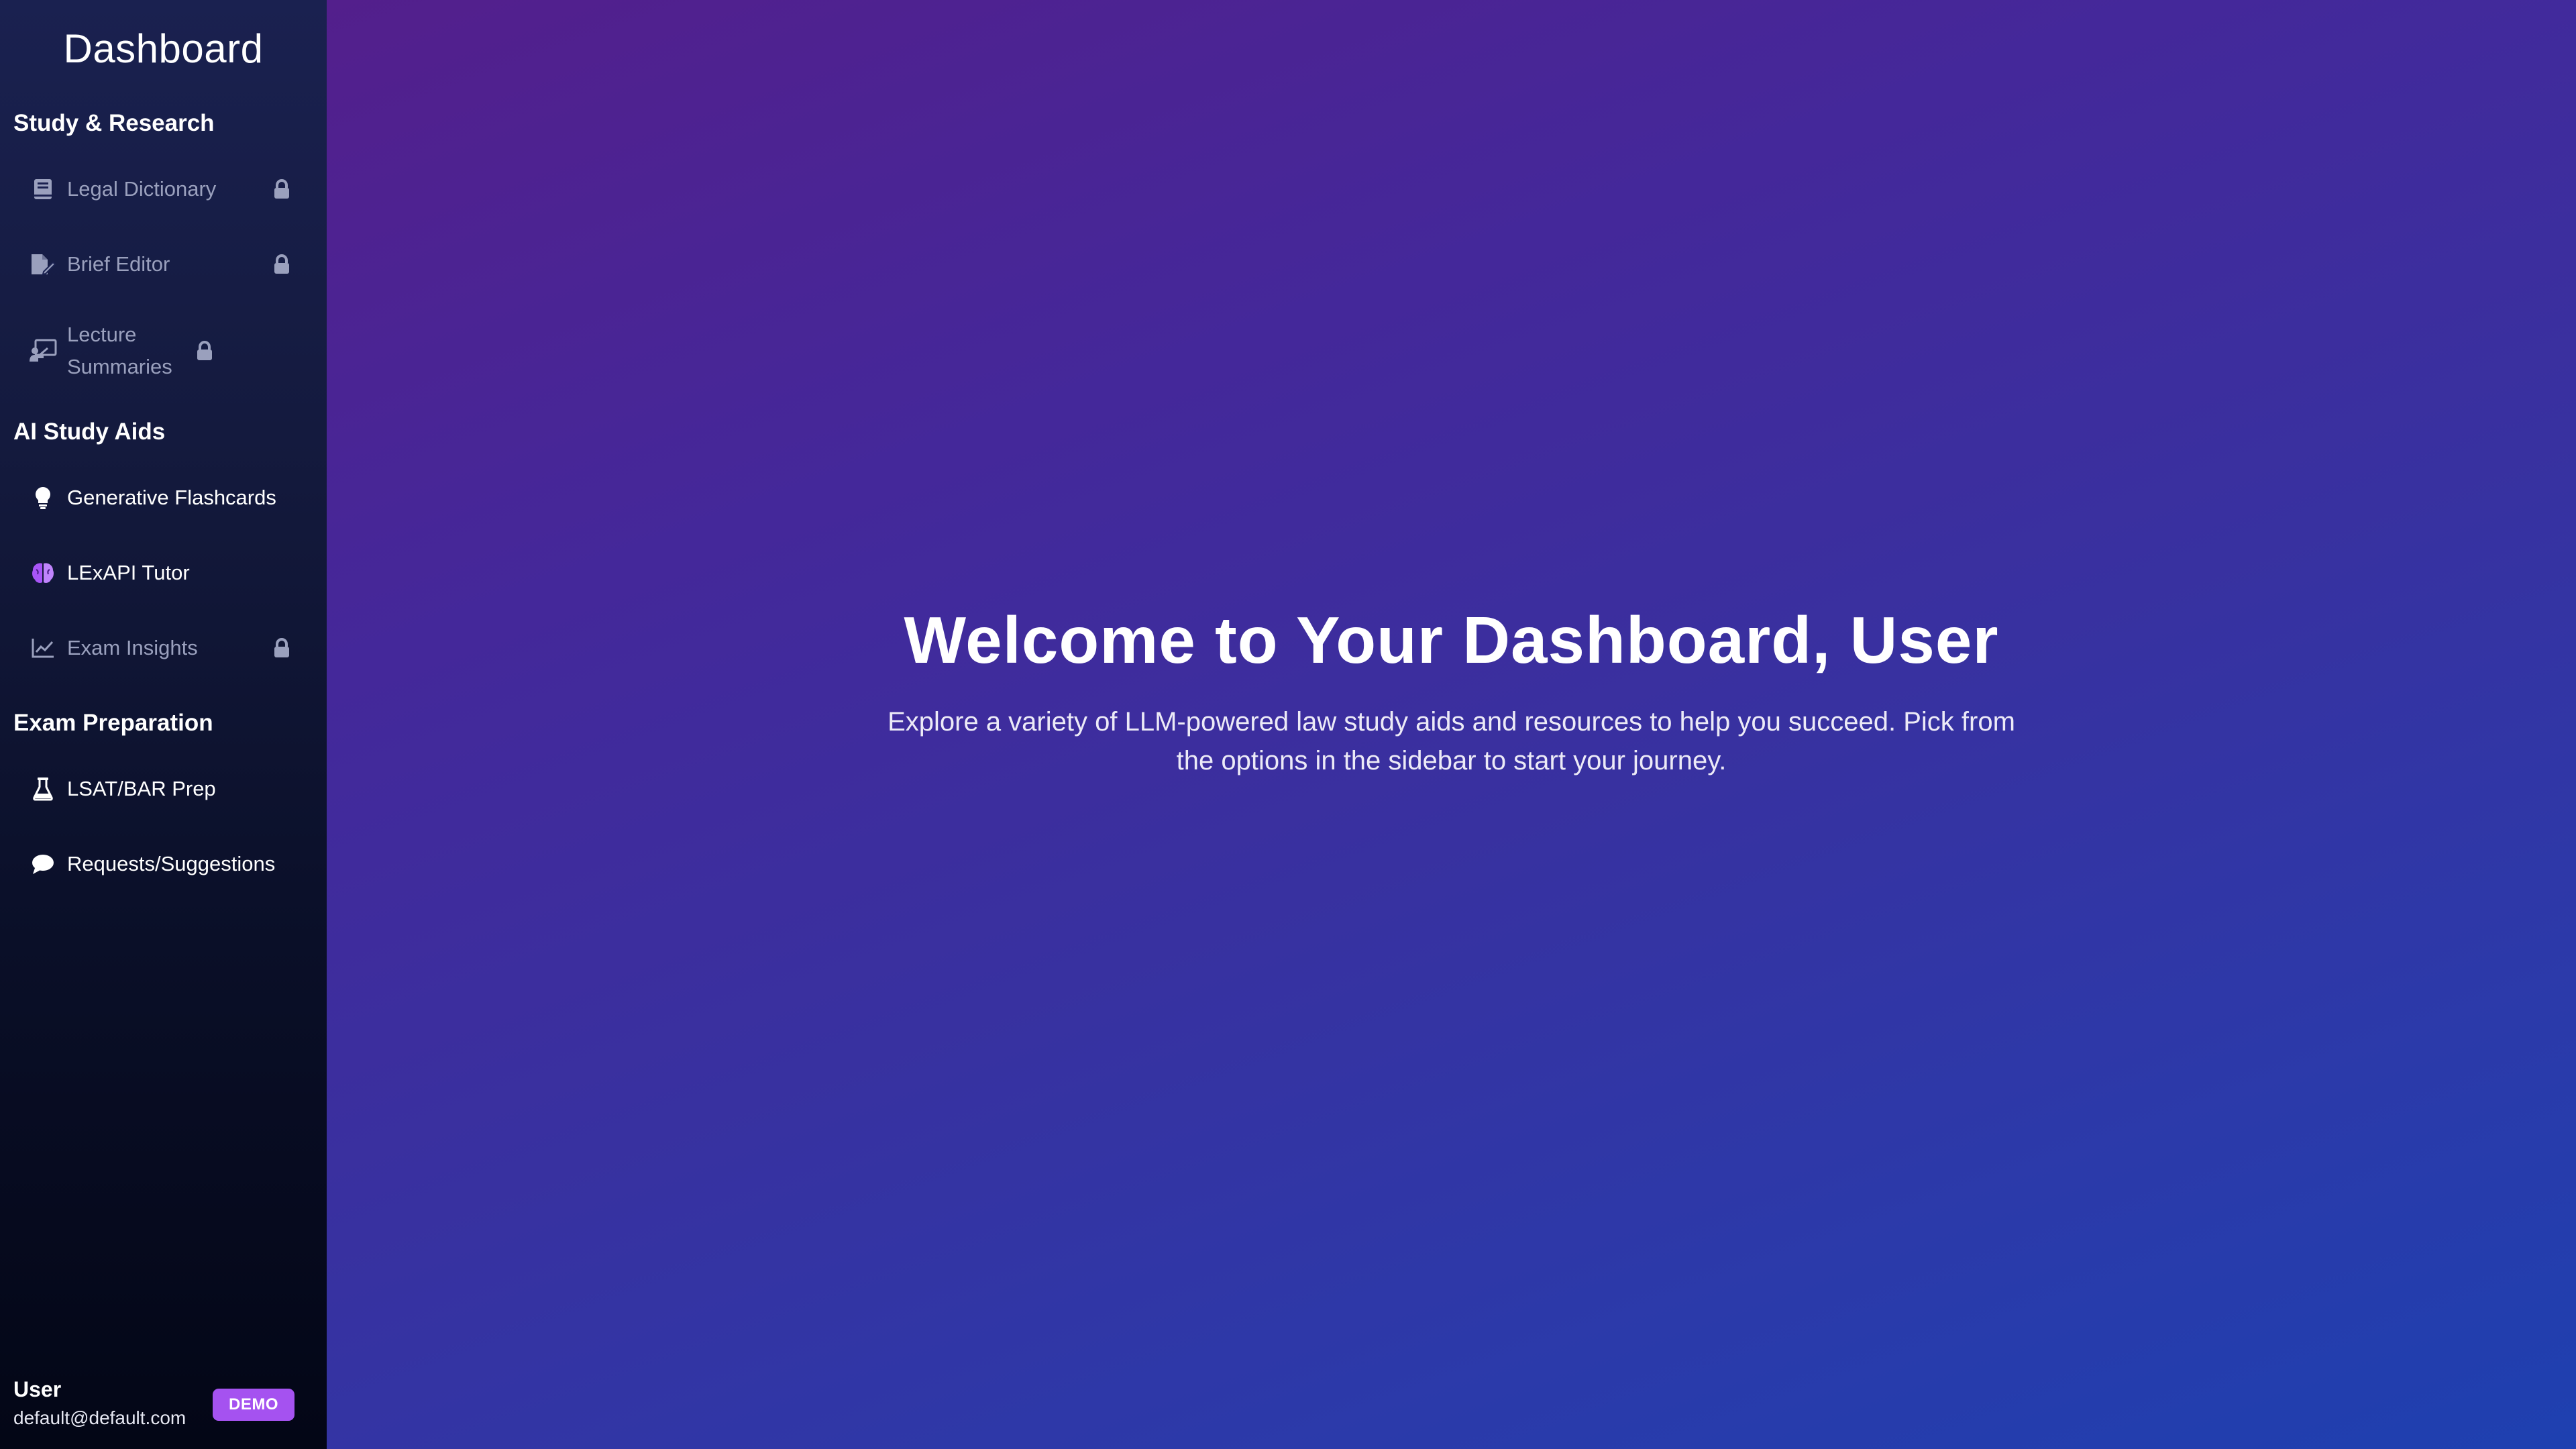  I want to click on nav-list-exam-preparation: LSAT/BAR Prep Requests/Suggestions, so click(163, 826).